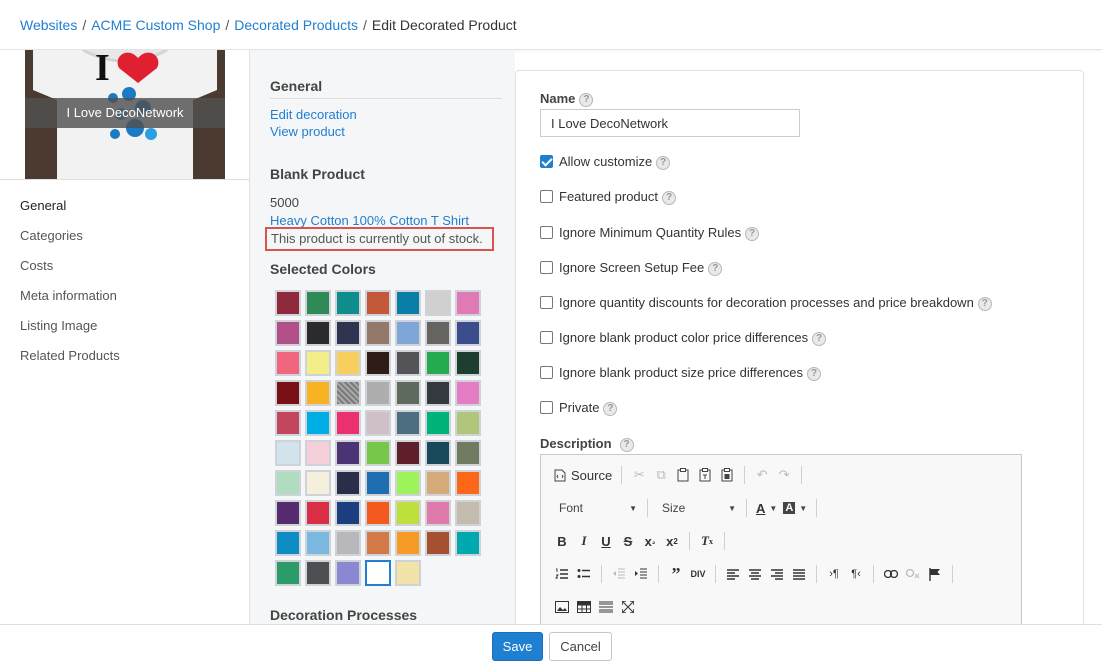 The width and height of the screenshot is (1102, 664). What do you see at coordinates (546, 197) in the screenshot?
I see `featured-product-checkbox` at bounding box center [546, 197].